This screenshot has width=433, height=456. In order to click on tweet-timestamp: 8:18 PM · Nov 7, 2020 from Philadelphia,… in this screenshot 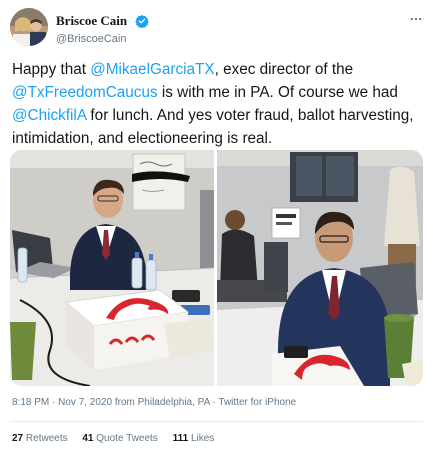, I will do `click(154, 402)`.